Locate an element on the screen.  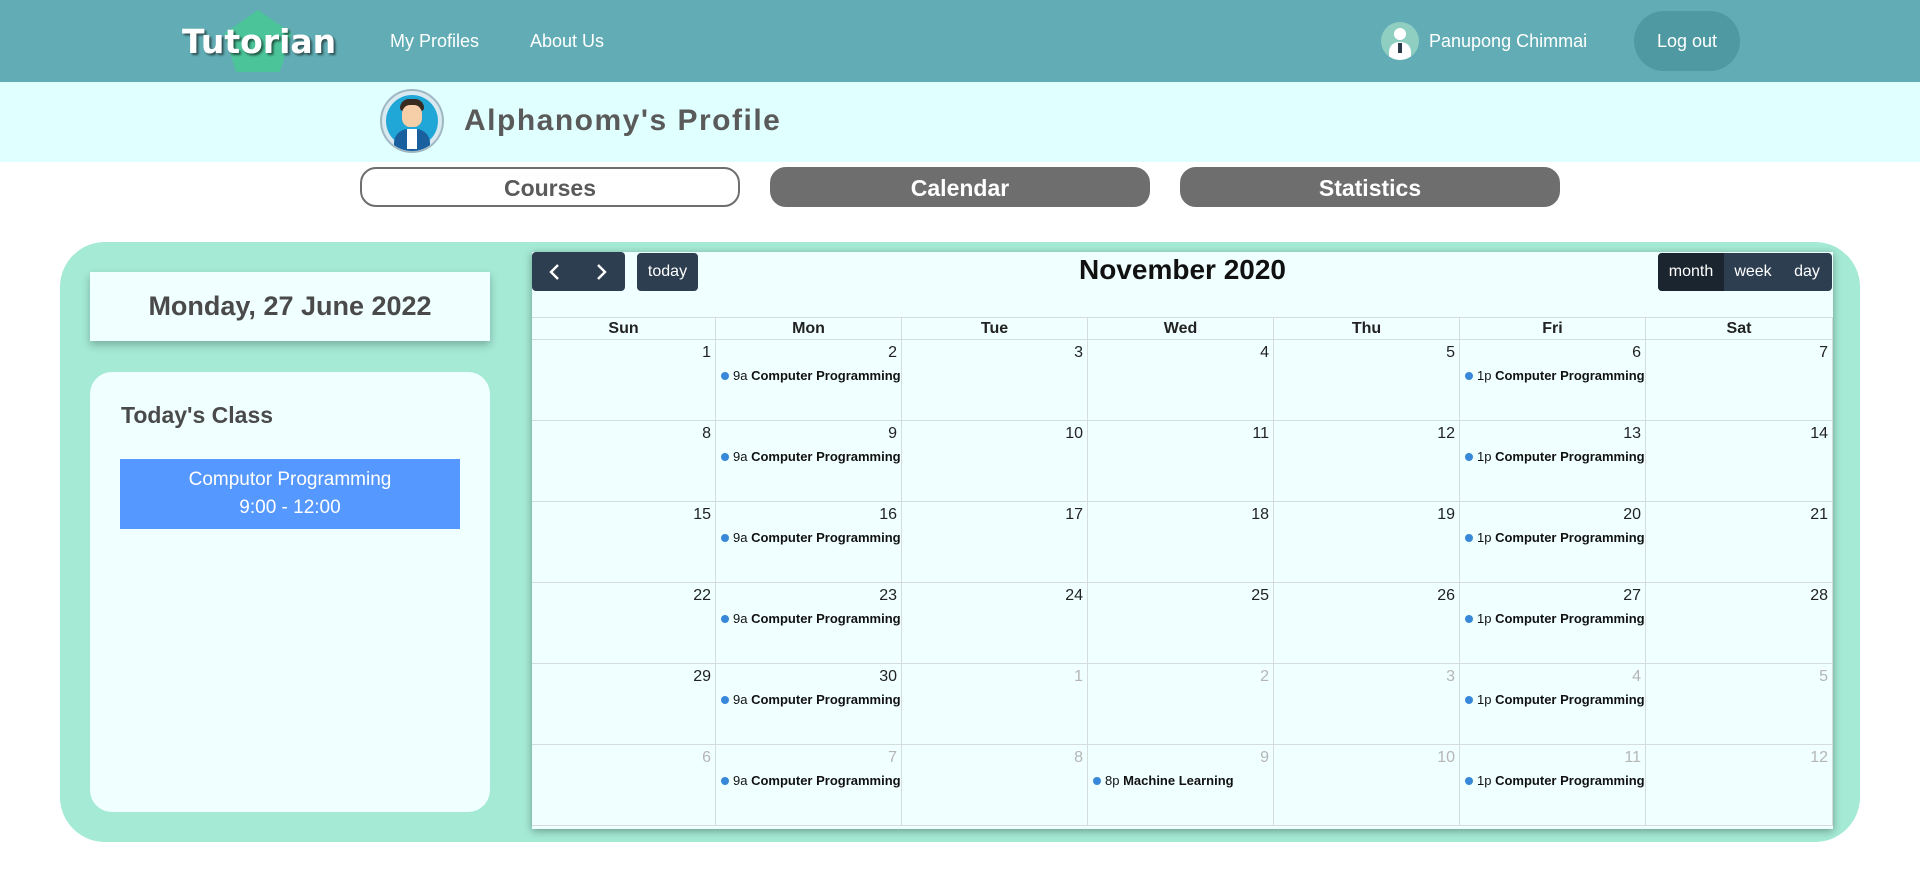
day-number: 10 is located at coordinates (1446, 758).